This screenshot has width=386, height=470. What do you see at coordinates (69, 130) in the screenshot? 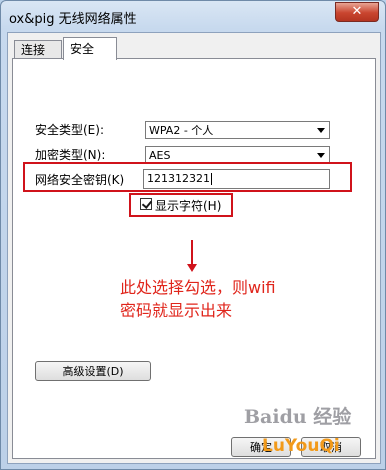
I see `security-type-label: 安全类型(E):` at bounding box center [69, 130].